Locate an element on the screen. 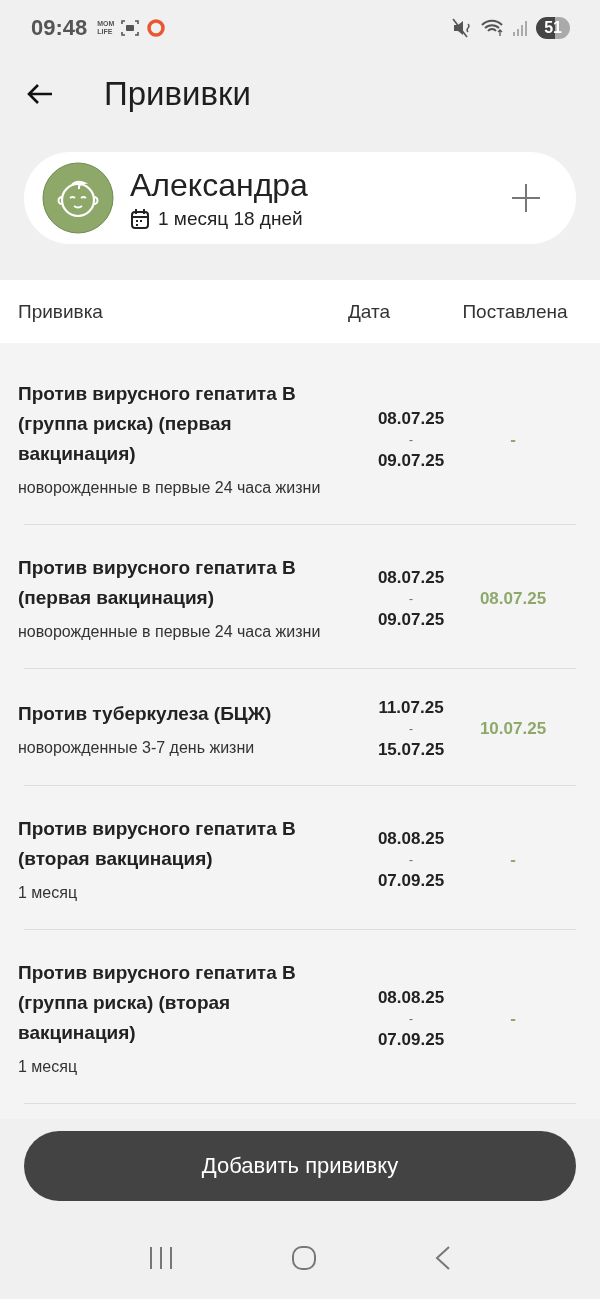 This screenshot has height=1299, width=600. add-child-button is located at coordinates (526, 198).